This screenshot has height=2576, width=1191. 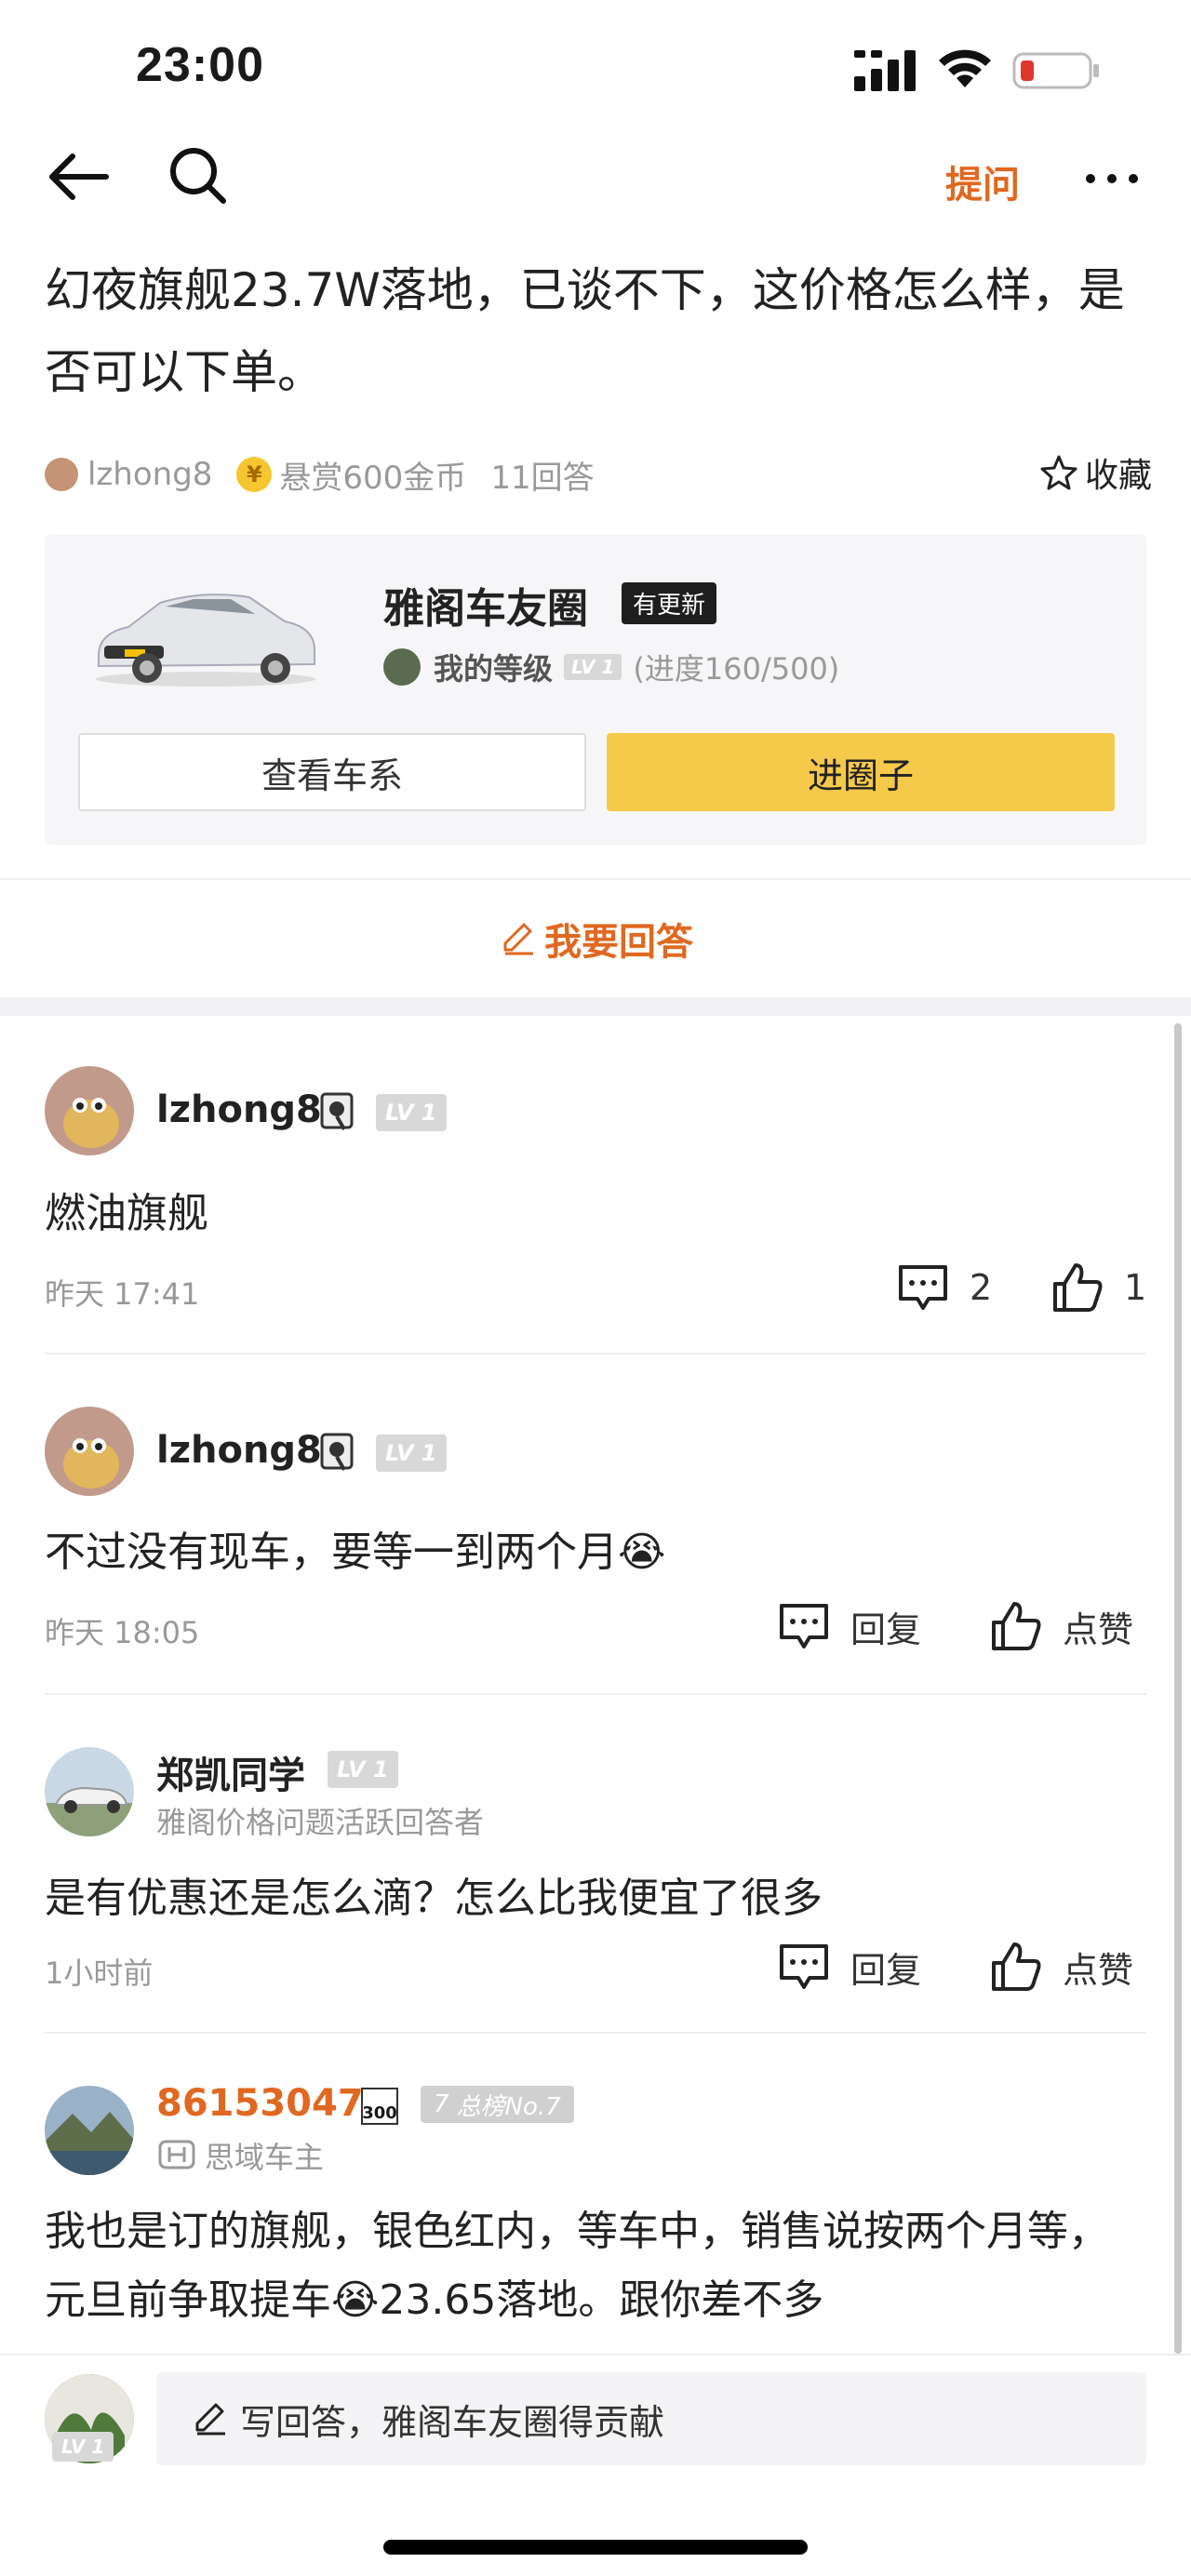 I want to click on my-level-row: 我的等级 LV 1 (进度160/500), so click(x=611, y=667).